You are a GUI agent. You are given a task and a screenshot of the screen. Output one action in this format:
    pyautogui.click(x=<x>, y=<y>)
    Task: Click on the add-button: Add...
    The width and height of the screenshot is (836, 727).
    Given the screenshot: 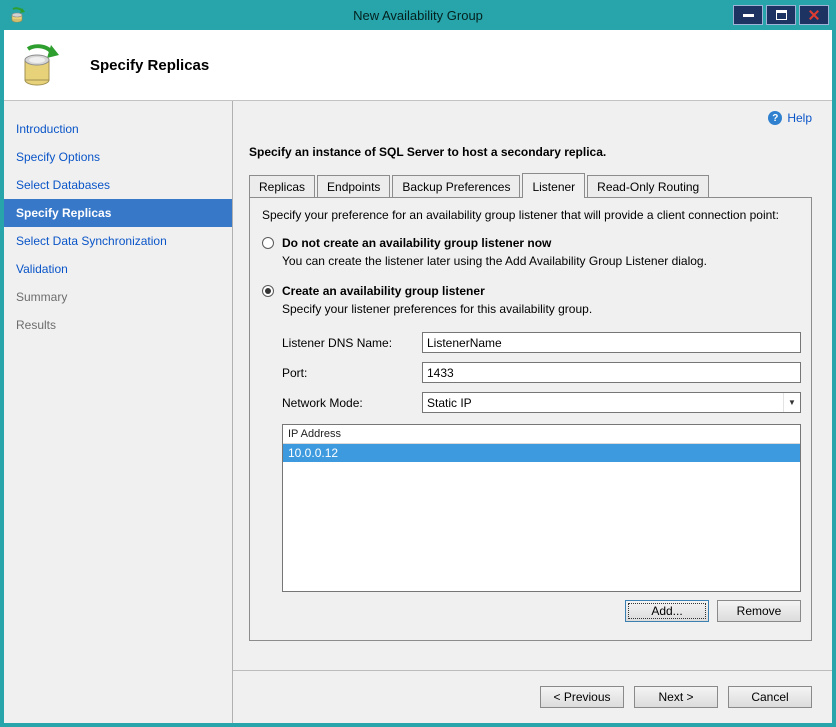 What is the action you would take?
    pyautogui.click(x=667, y=611)
    